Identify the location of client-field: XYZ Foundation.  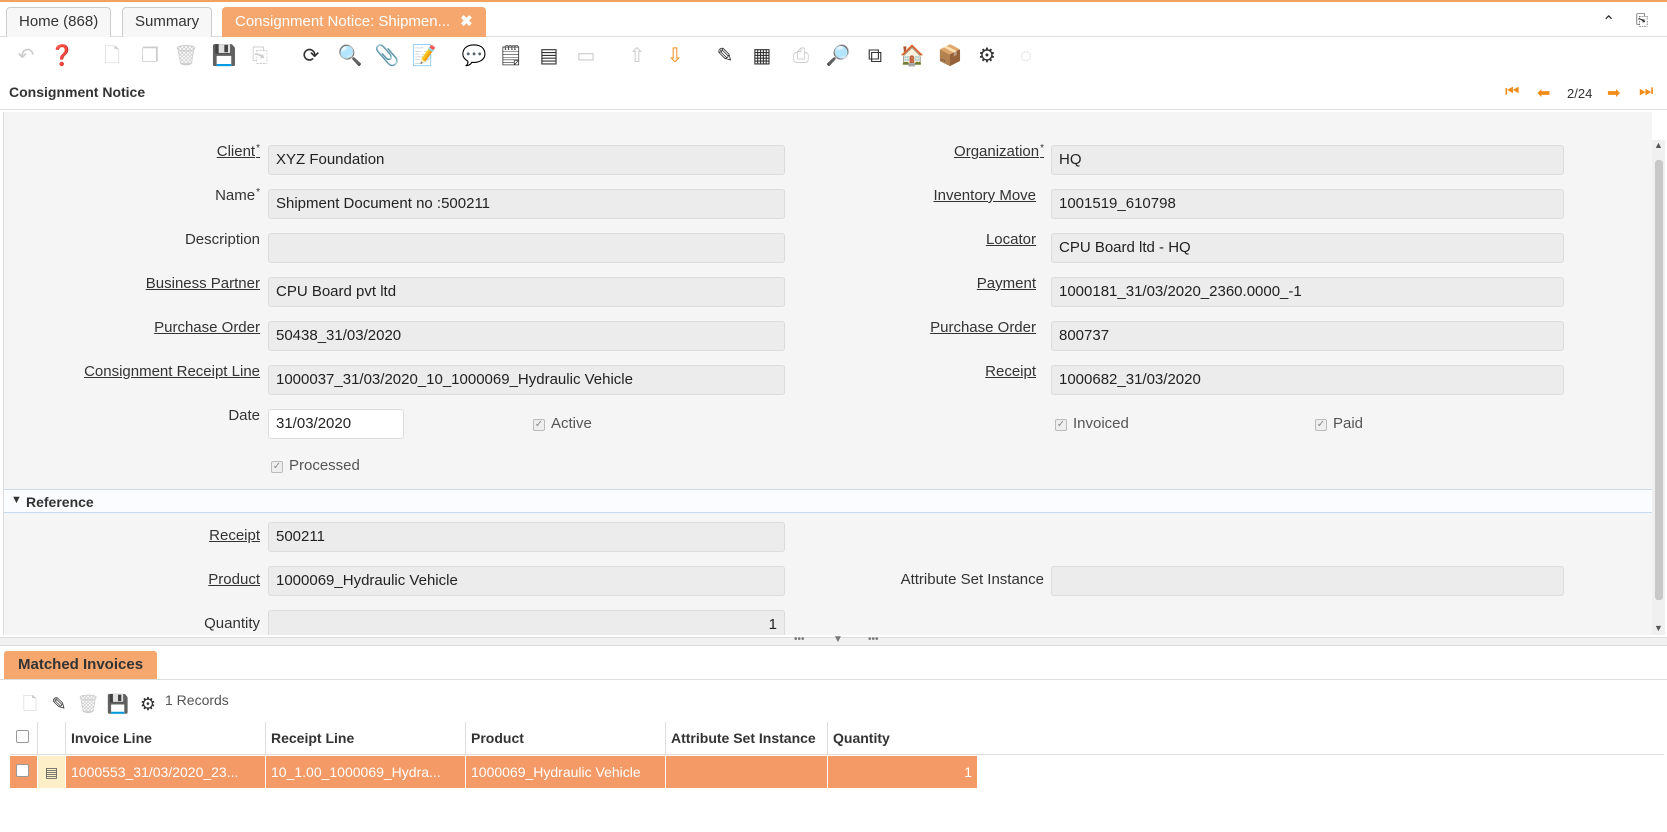
(526, 160).